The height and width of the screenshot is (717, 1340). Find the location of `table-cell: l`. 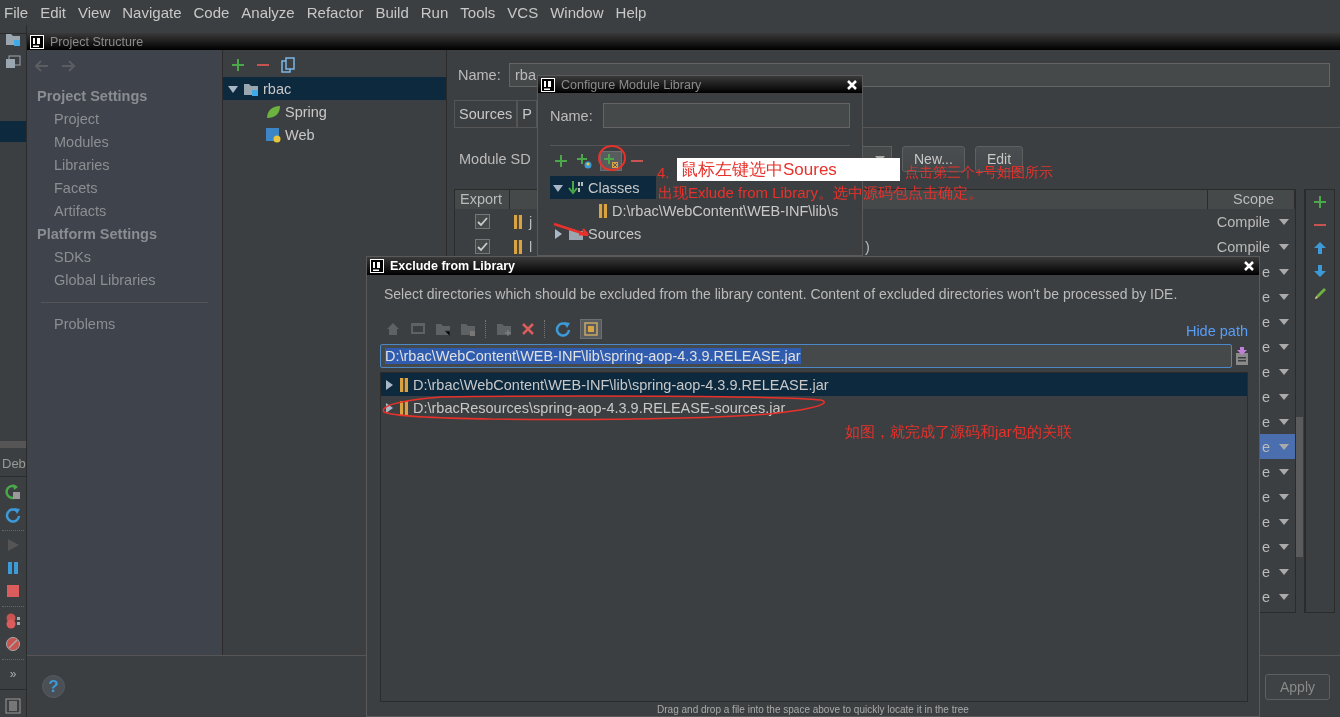

table-cell: l is located at coordinates (531, 246).